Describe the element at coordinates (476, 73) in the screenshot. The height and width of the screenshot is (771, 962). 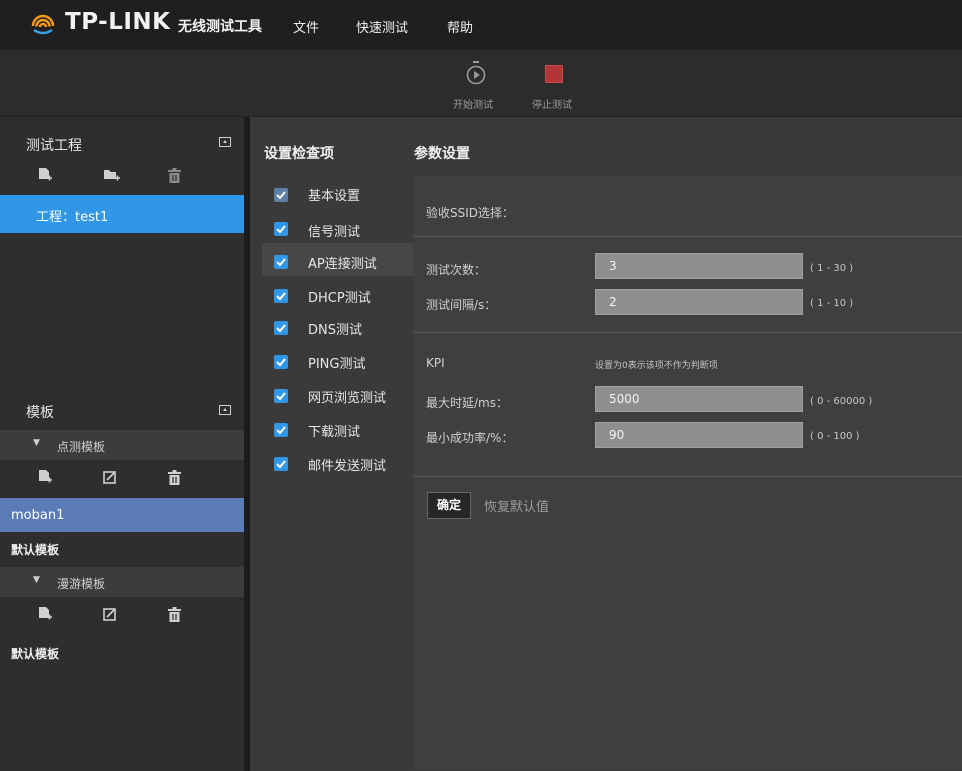
I see `start-test-icon` at that location.